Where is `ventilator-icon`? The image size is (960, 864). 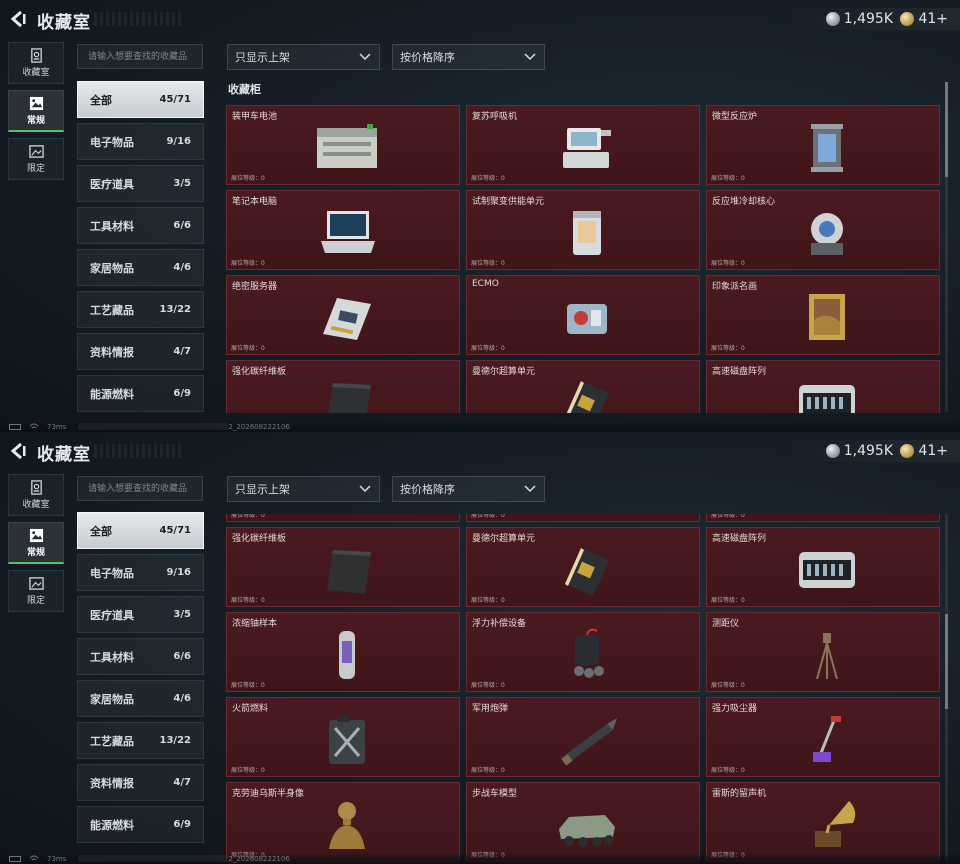
ventilator-icon is located at coordinates (587, 148).